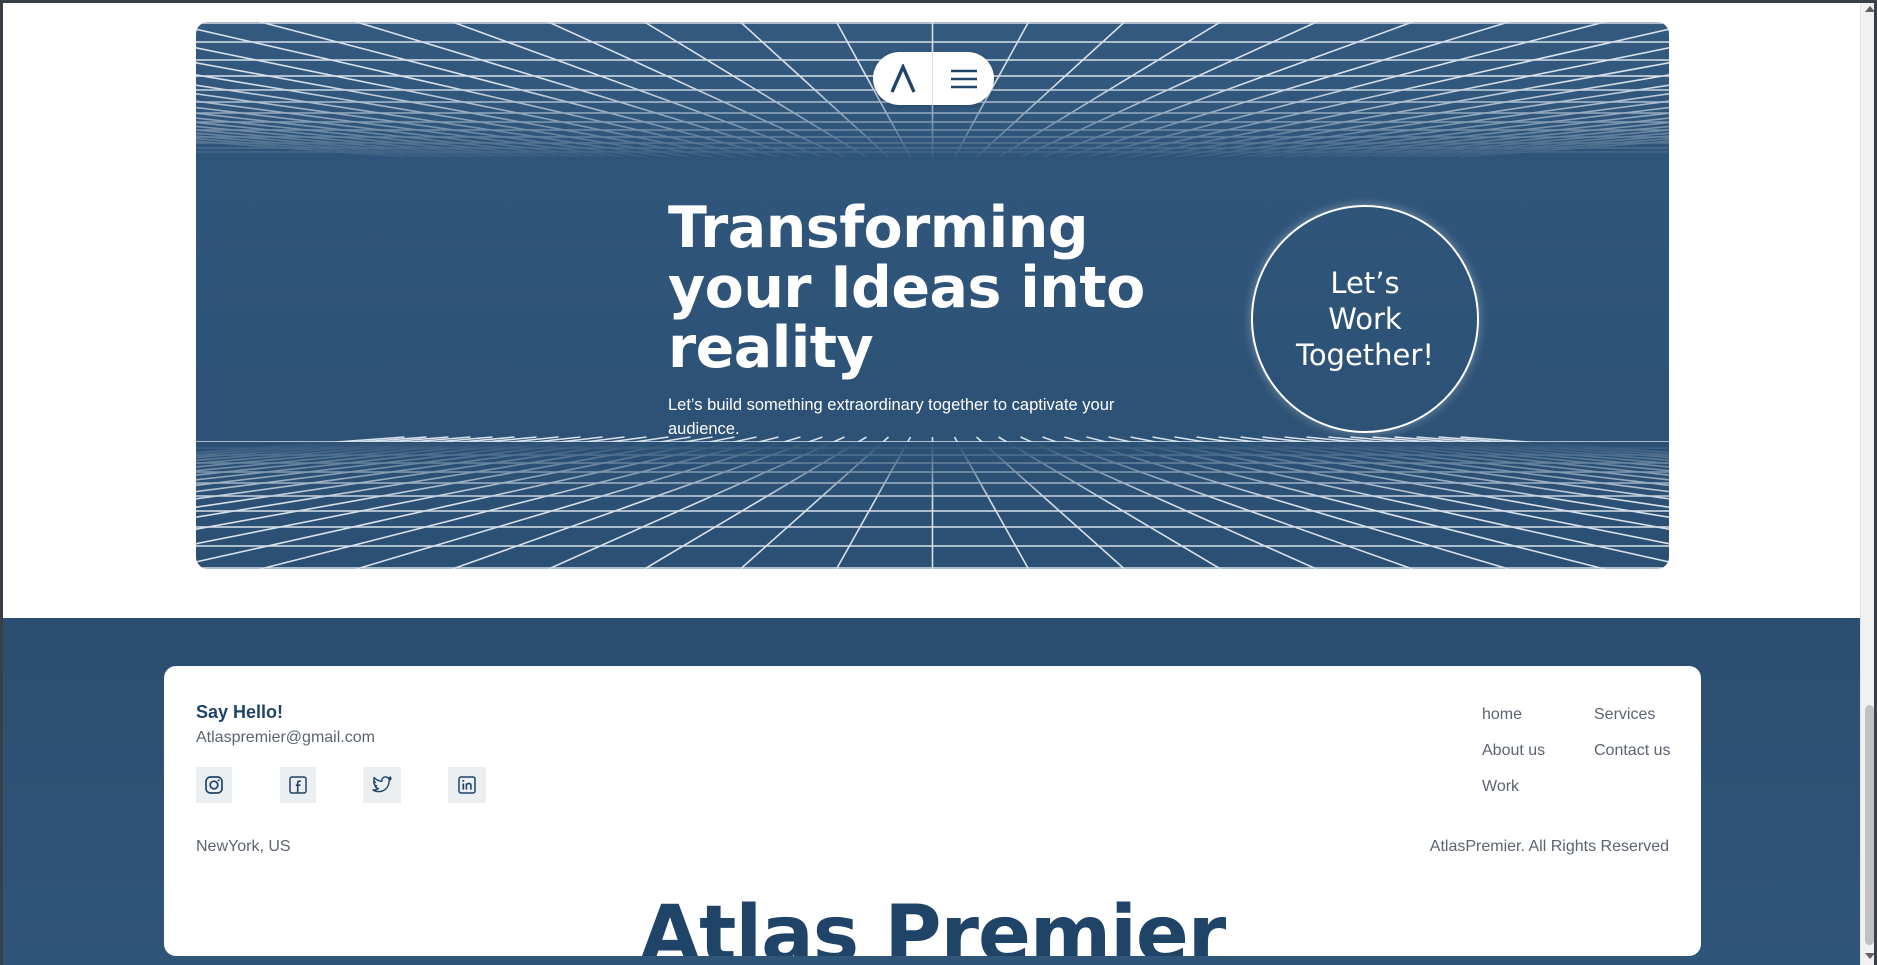 The height and width of the screenshot is (965, 1877). I want to click on facebook-button, so click(298, 785).